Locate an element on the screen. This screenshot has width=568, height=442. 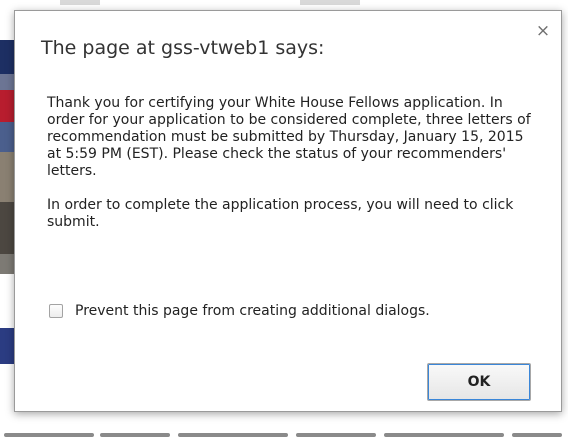
background-page-top is located at coordinates (284, 5).